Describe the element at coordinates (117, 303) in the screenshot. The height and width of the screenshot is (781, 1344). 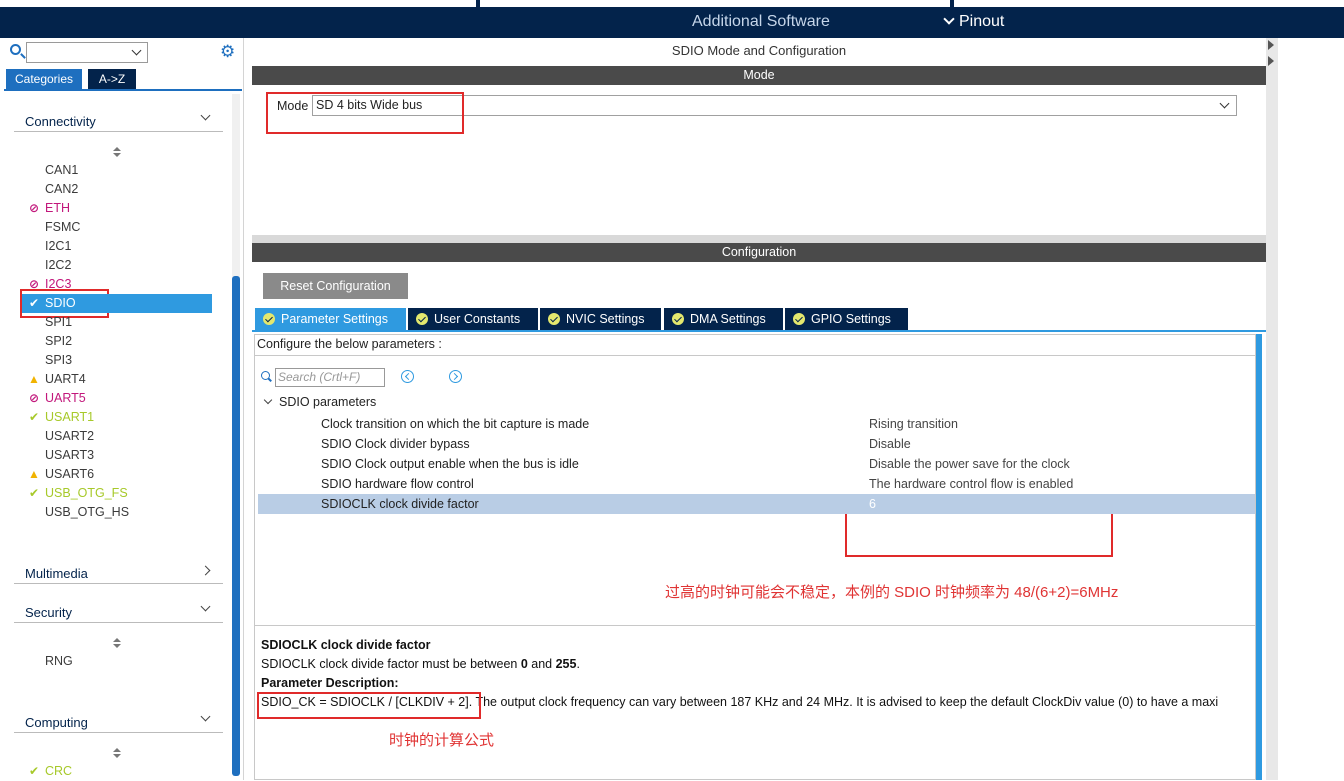
I see `peripheral-item: ✔ SDIO` at that location.